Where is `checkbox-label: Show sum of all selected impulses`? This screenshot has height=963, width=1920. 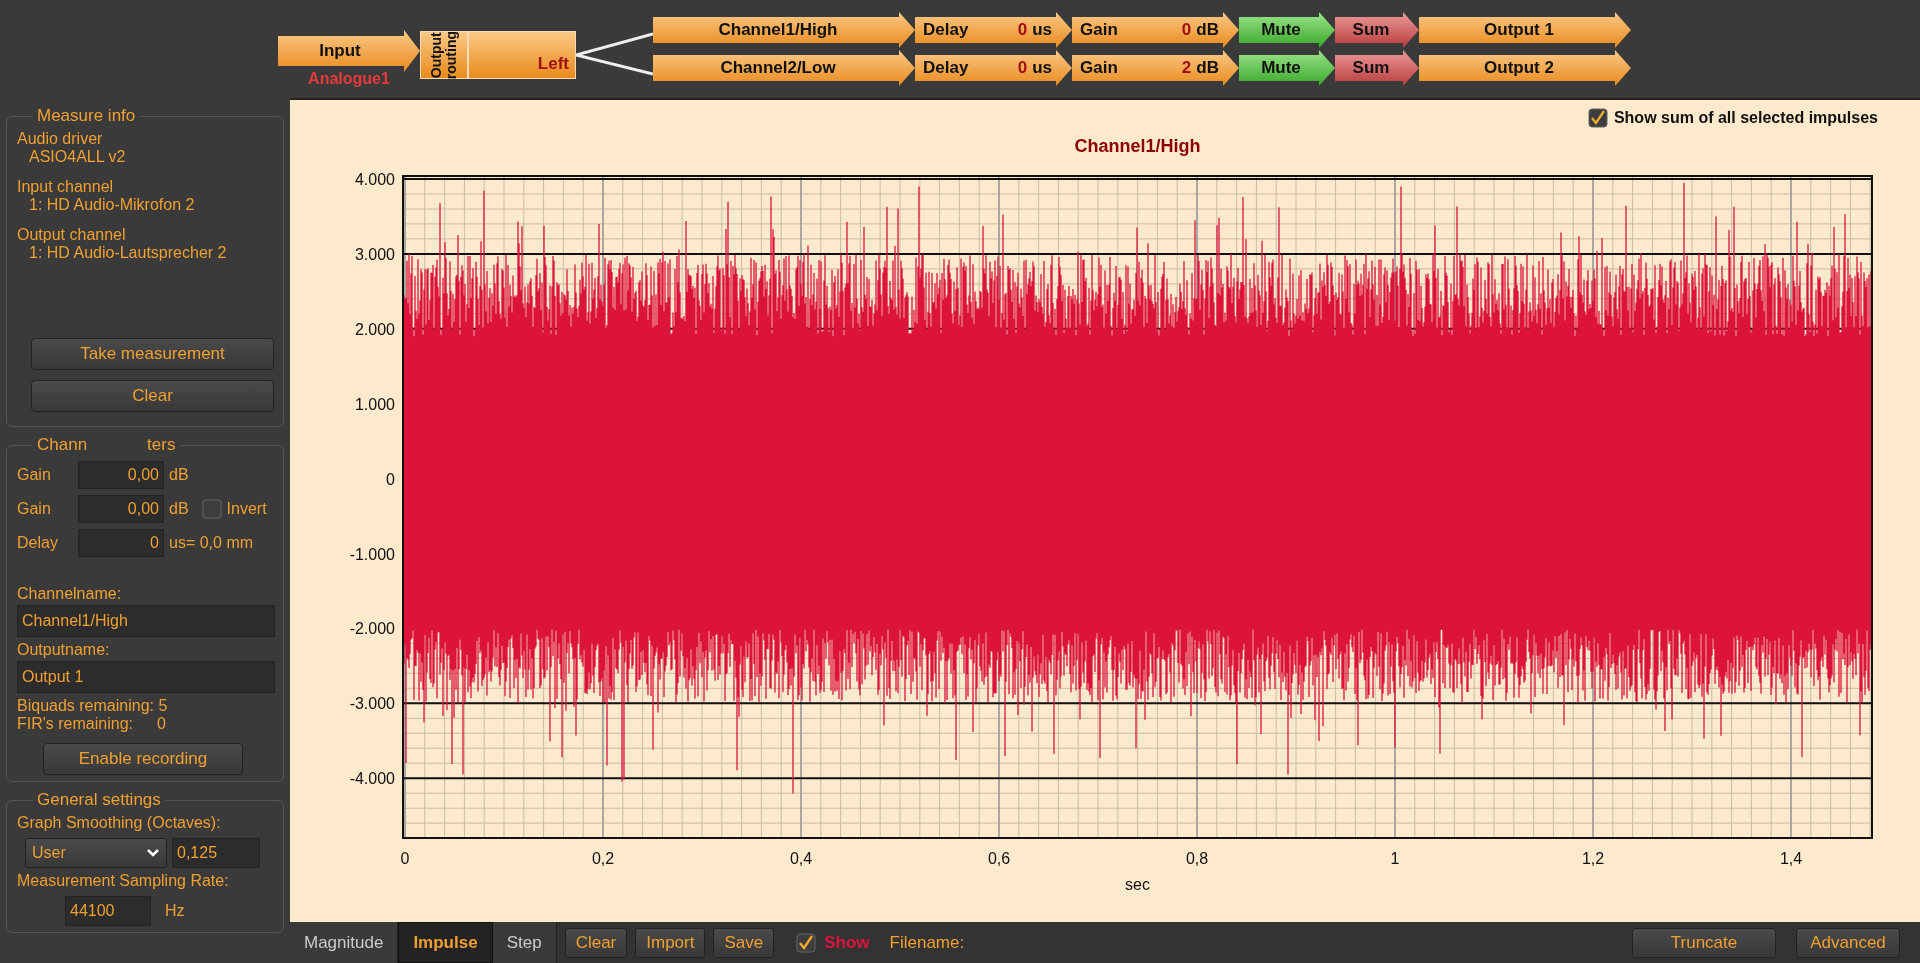 checkbox-label: Show sum of all selected impulses is located at coordinates (1745, 118).